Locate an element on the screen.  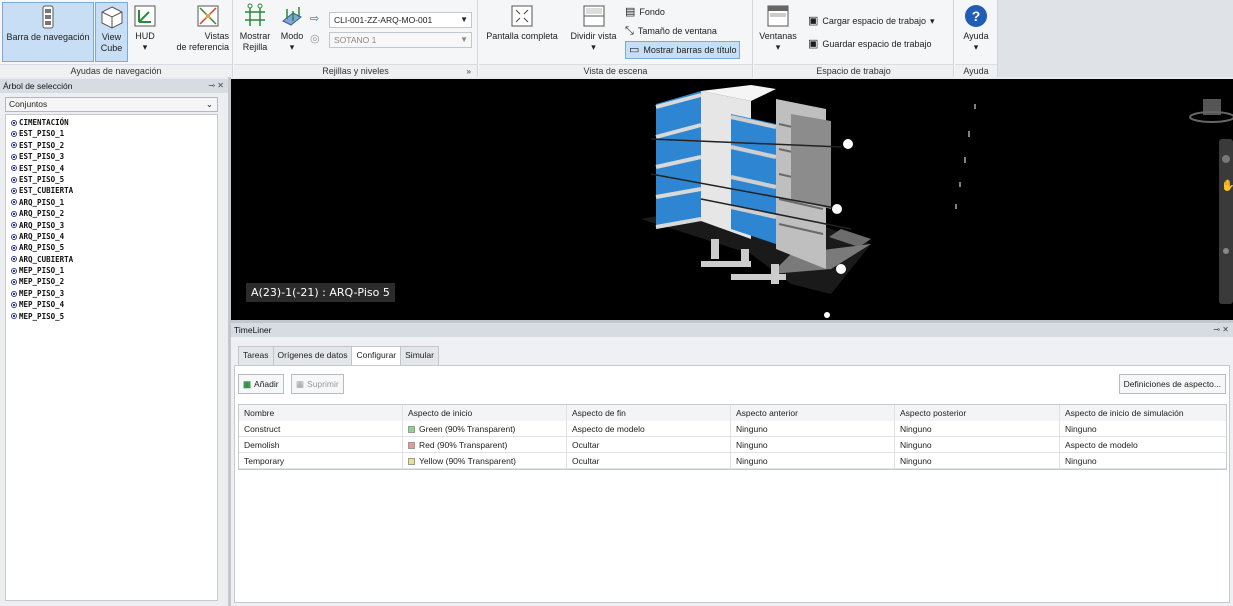
level-select-value: SOTANO 1 is located at coordinates (355, 40).